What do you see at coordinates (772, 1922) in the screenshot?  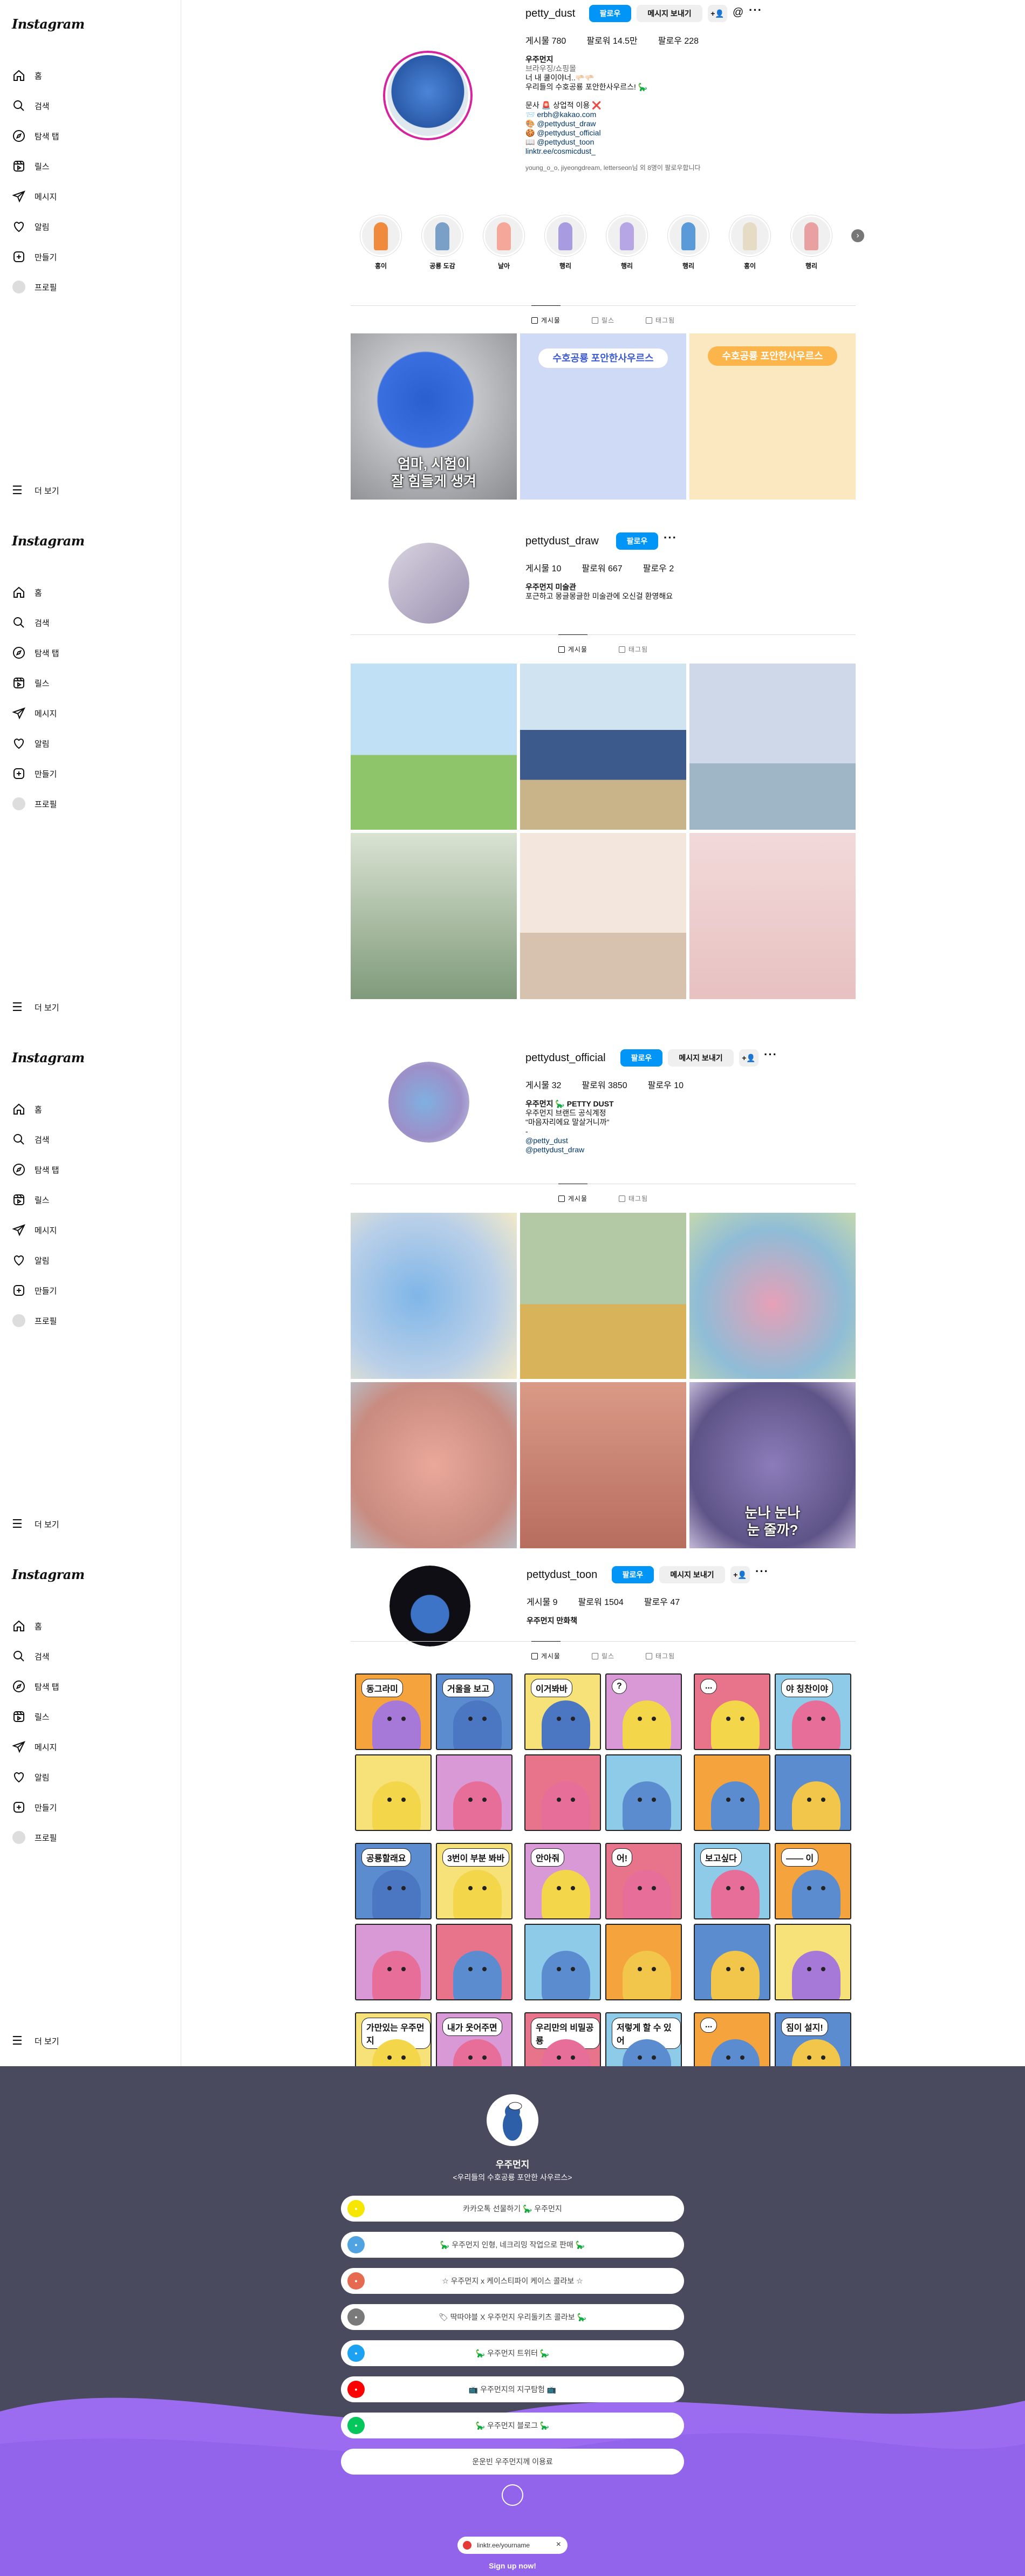 I see `comic-post: 보고싶다 —— 이` at bounding box center [772, 1922].